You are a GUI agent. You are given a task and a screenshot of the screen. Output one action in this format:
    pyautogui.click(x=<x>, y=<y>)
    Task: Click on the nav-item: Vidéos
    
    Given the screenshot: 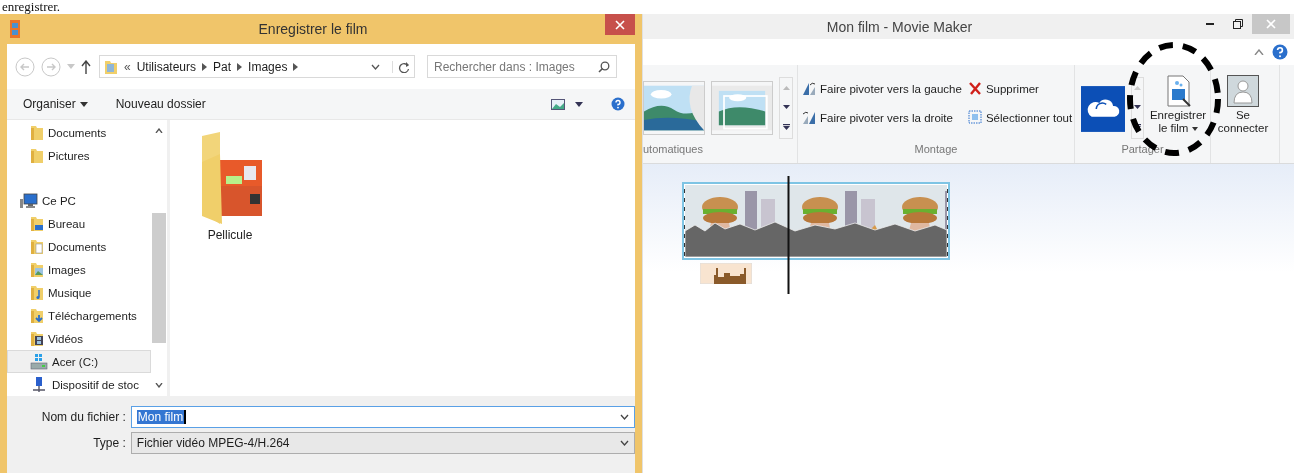 What is the action you would take?
    pyautogui.click(x=79, y=338)
    